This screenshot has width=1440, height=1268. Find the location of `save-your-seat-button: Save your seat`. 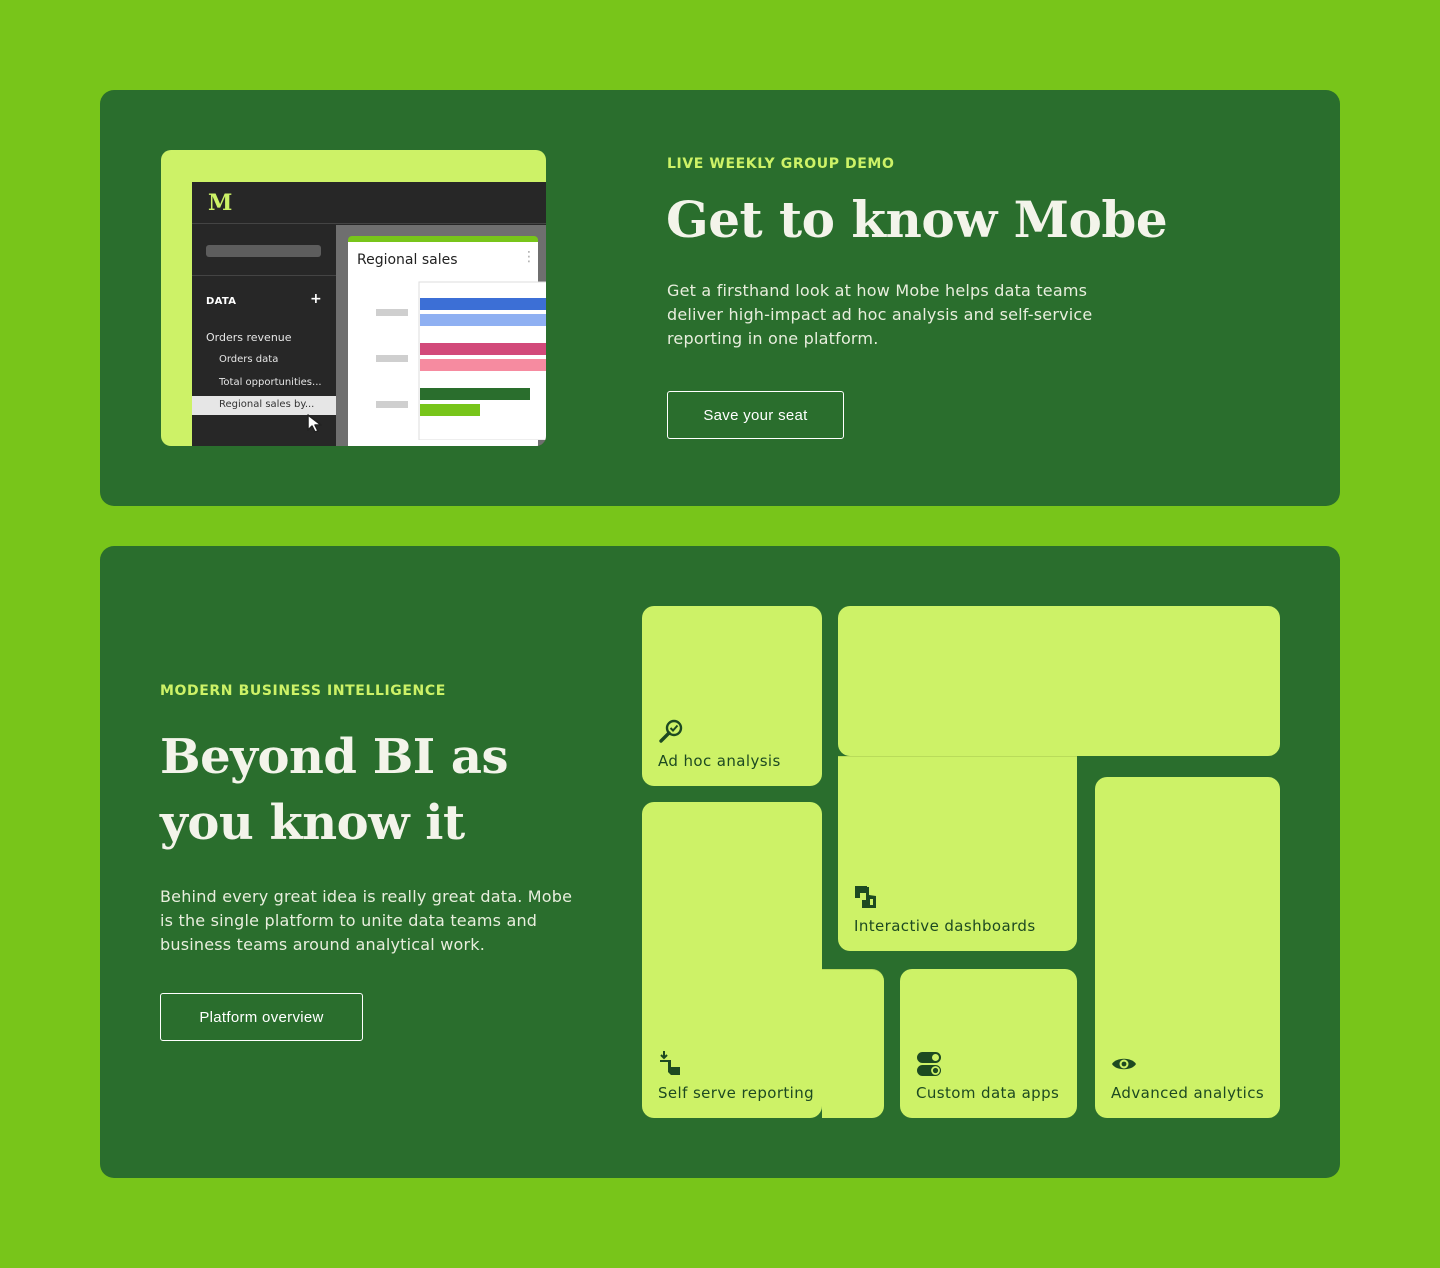

save-your-seat-button: Save your seat is located at coordinates (755, 415).